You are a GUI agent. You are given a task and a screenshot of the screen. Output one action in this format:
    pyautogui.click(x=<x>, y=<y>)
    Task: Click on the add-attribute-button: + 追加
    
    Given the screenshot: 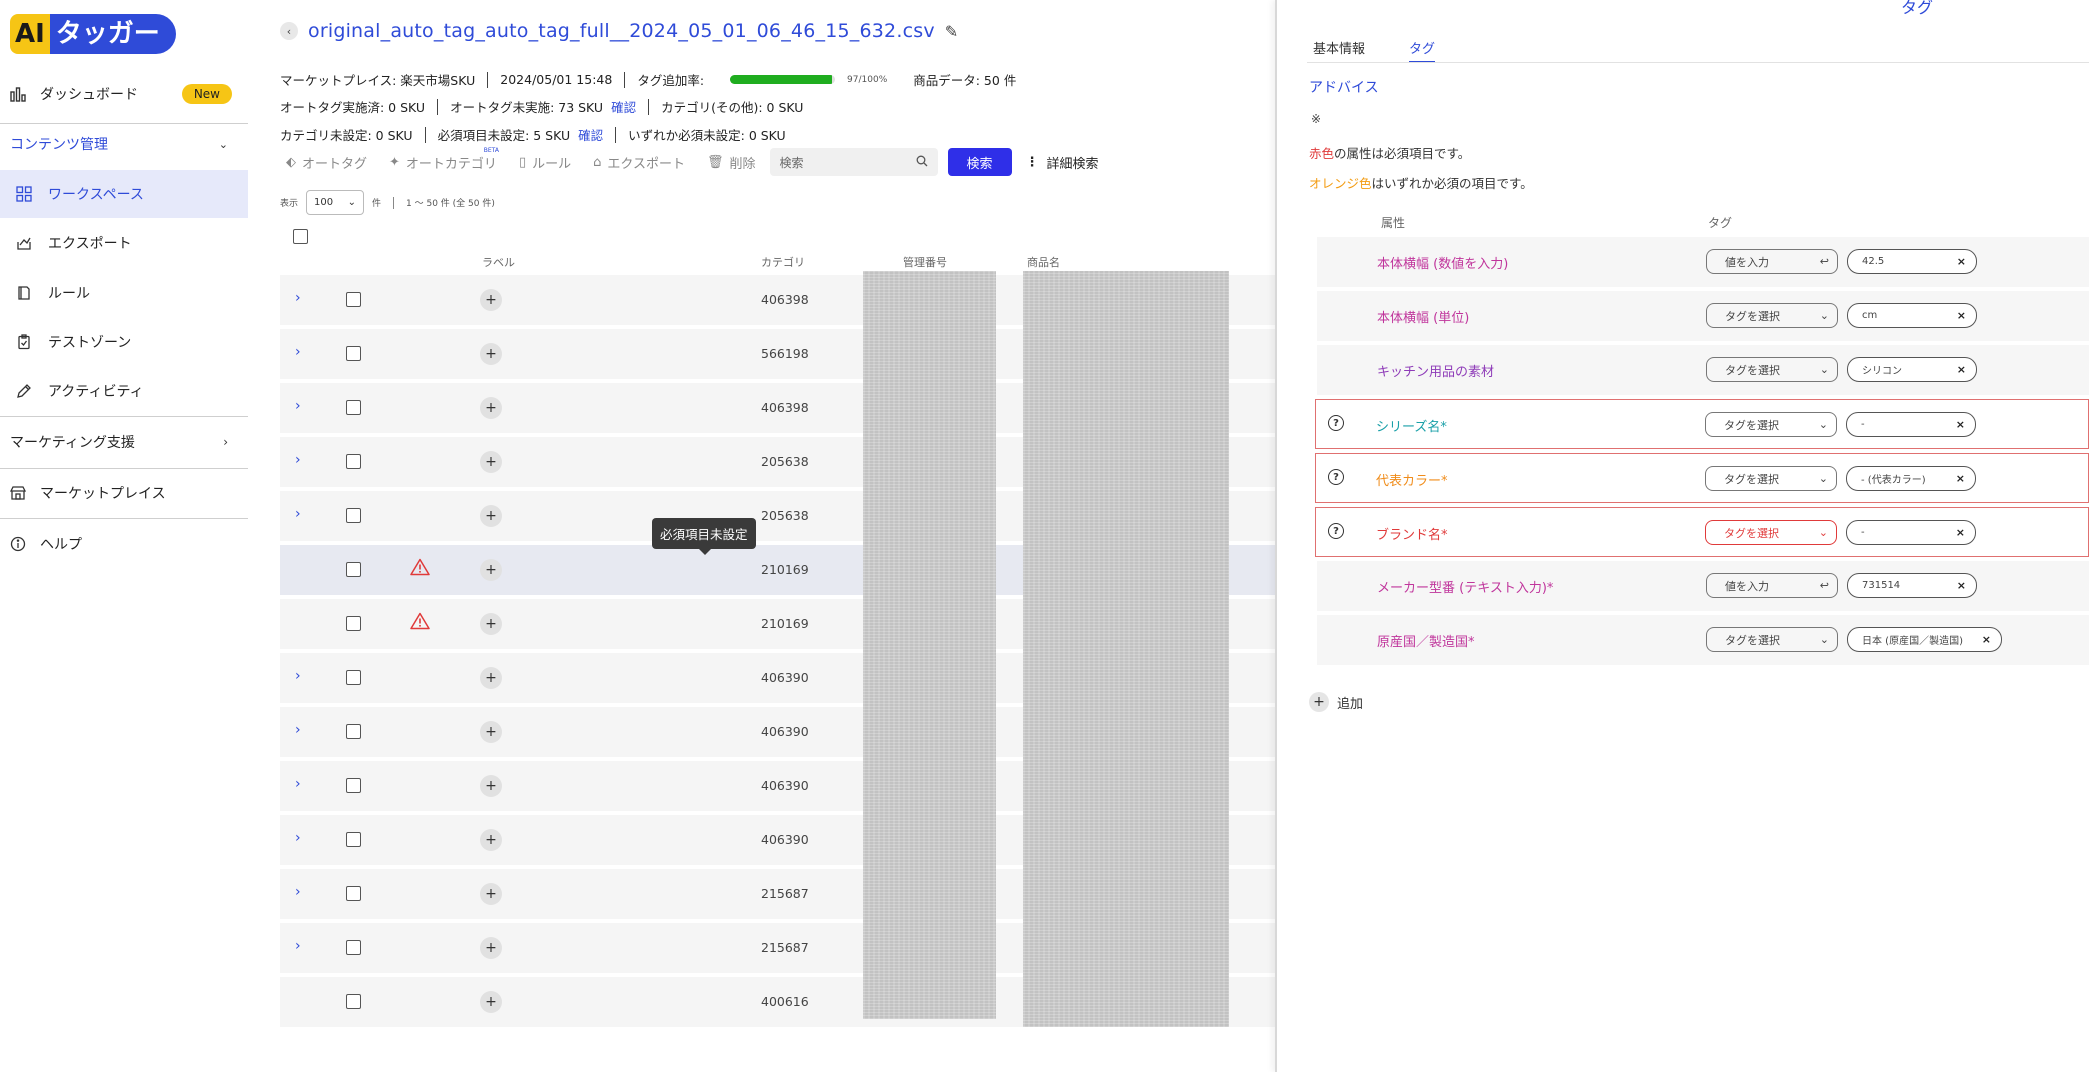 What is the action you would take?
    pyautogui.click(x=1336, y=702)
    